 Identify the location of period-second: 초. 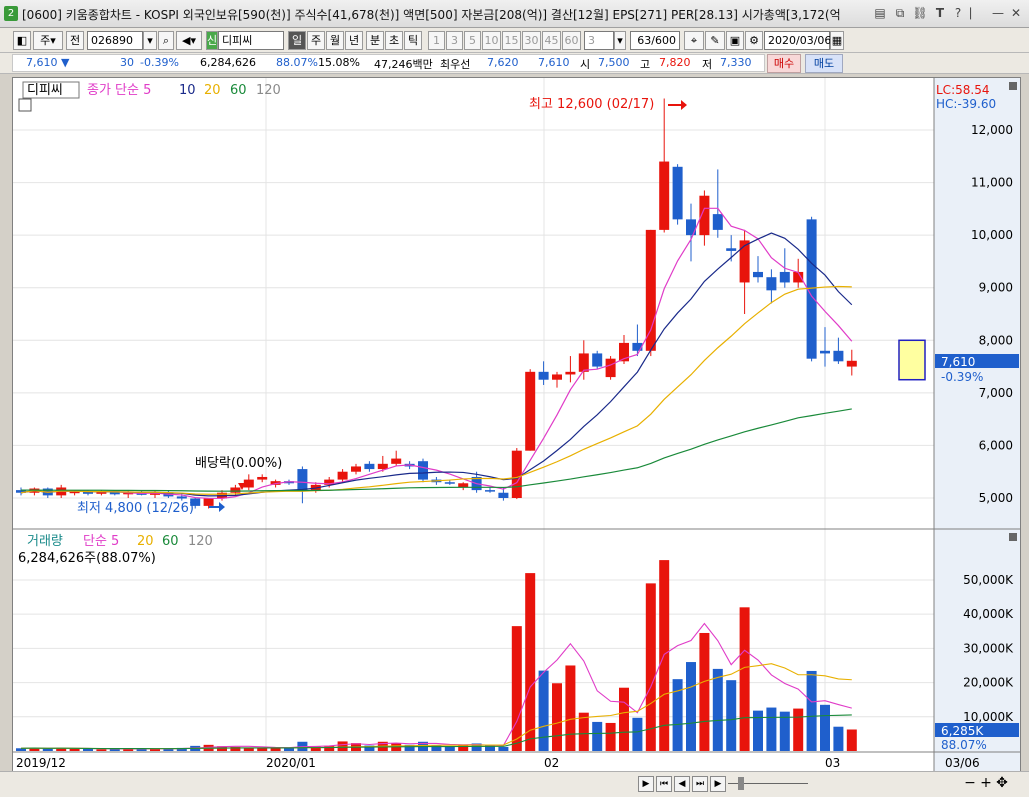
(394, 40).